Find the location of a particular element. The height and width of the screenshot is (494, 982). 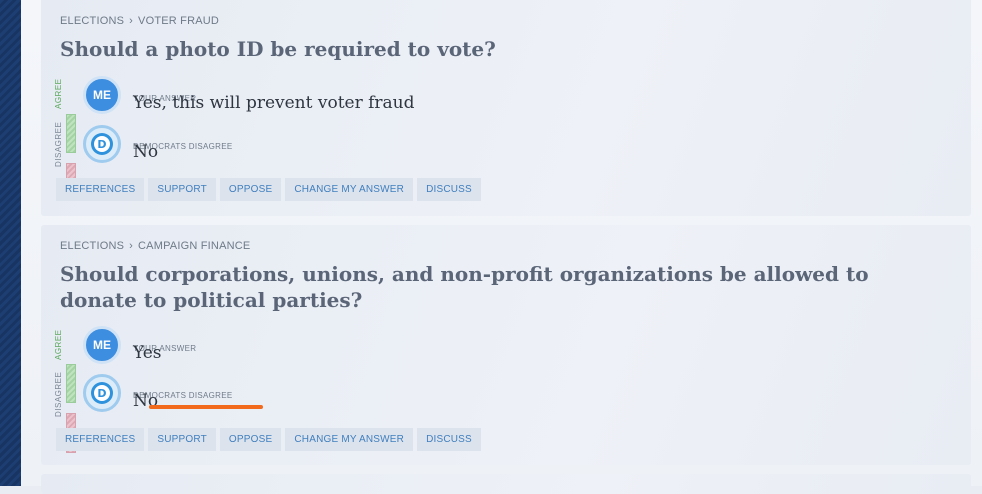

left-background-stripe is located at coordinates (10, 243).